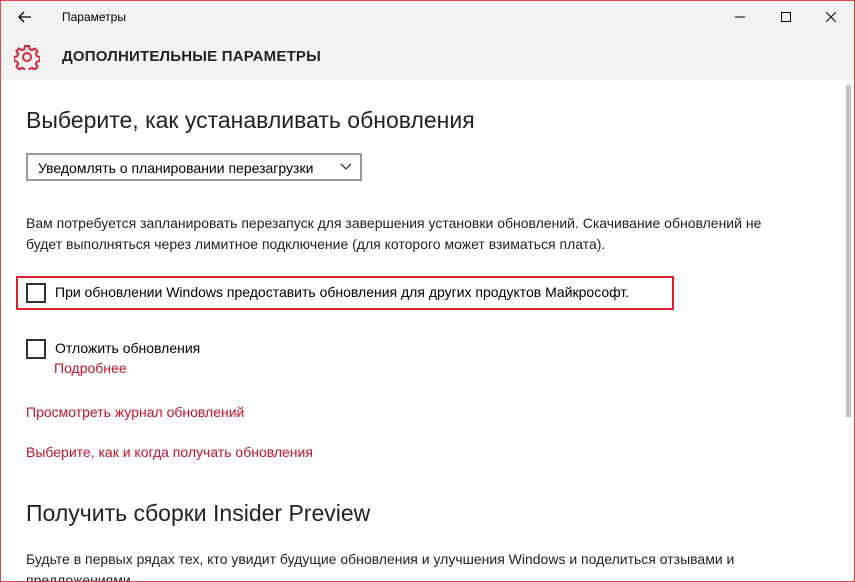 The width and height of the screenshot is (855, 582). Describe the element at coordinates (427, 56) in the screenshot. I see `page-header: ДОПОЛНИТЕЛЬНЫЕ ПАРАМЕТРЫ` at that location.